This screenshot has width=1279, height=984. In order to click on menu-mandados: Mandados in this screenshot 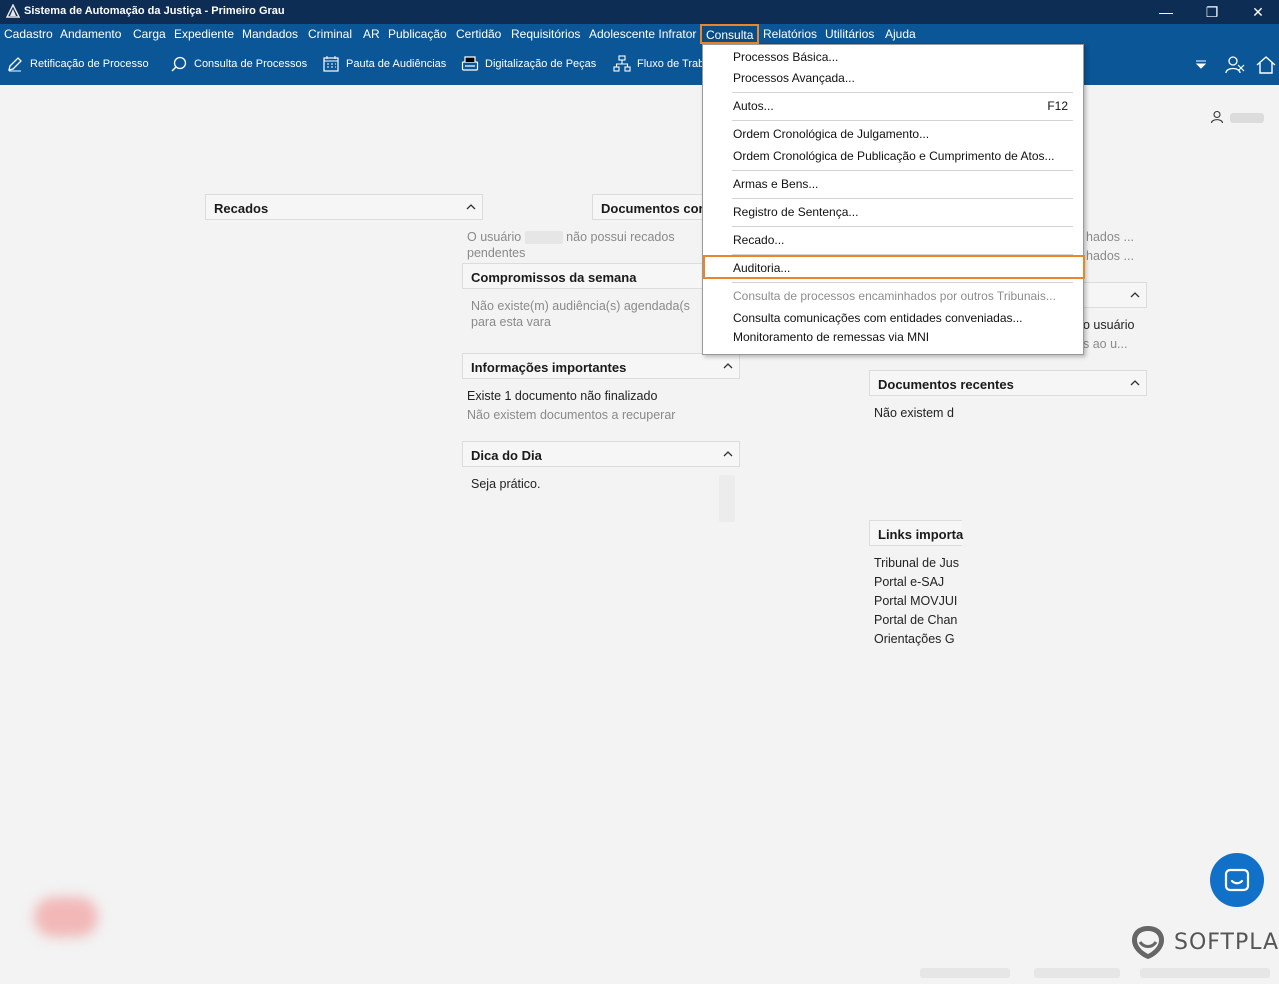, I will do `click(270, 34)`.